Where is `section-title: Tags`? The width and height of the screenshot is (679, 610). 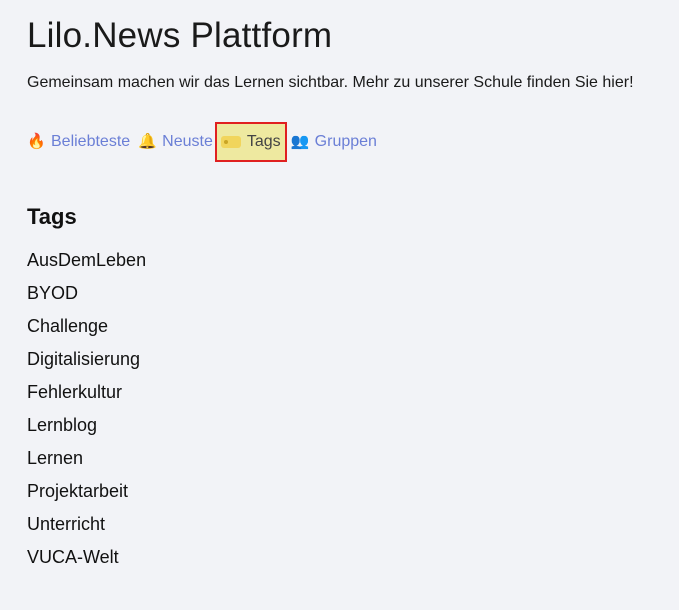
section-title: Tags is located at coordinates (52, 216).